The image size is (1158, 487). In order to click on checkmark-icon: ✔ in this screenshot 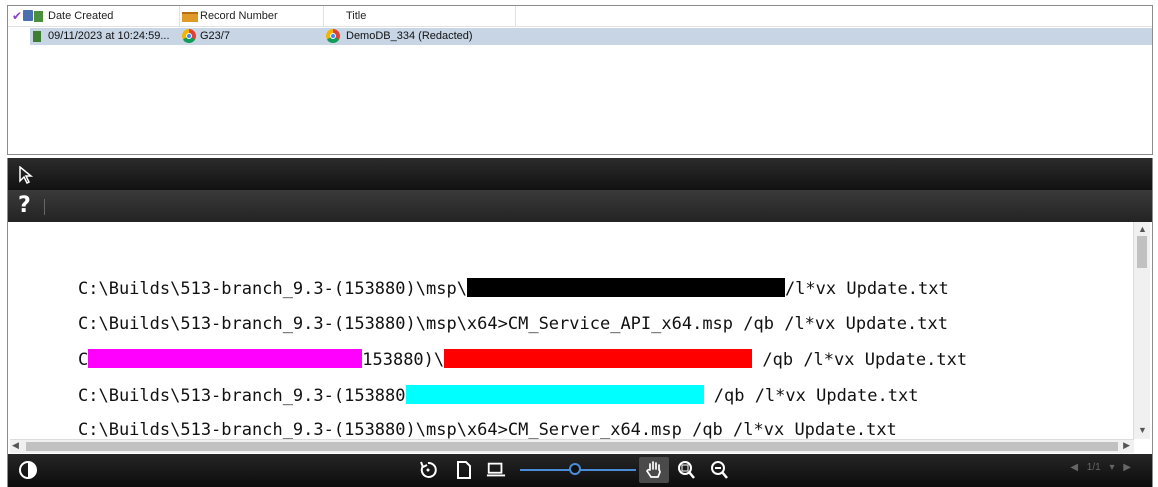, I will do `click(17, 16)`.